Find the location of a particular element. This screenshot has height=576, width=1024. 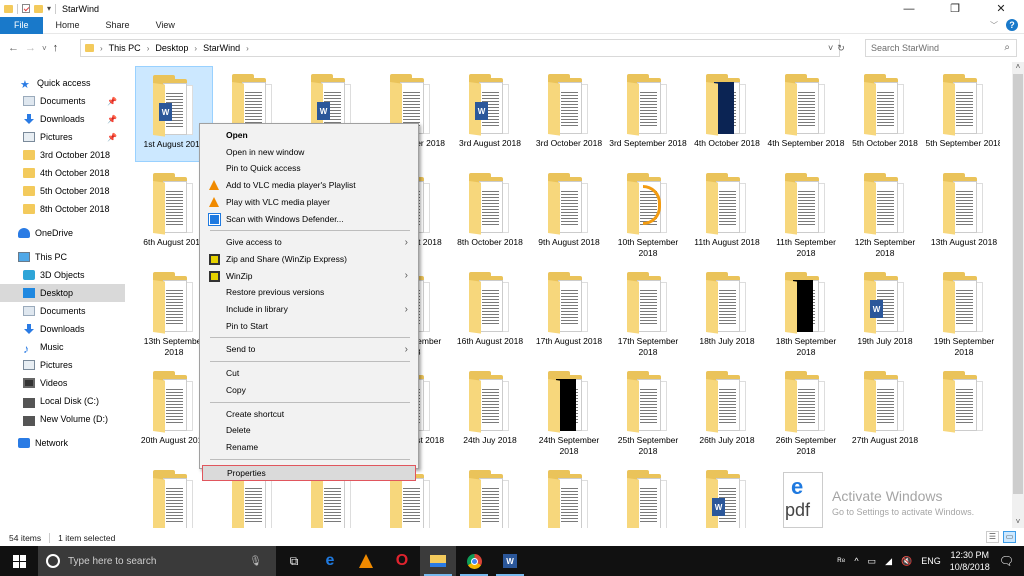

menu-item-winzip: WinZip › is located at coordinates (309, 276).